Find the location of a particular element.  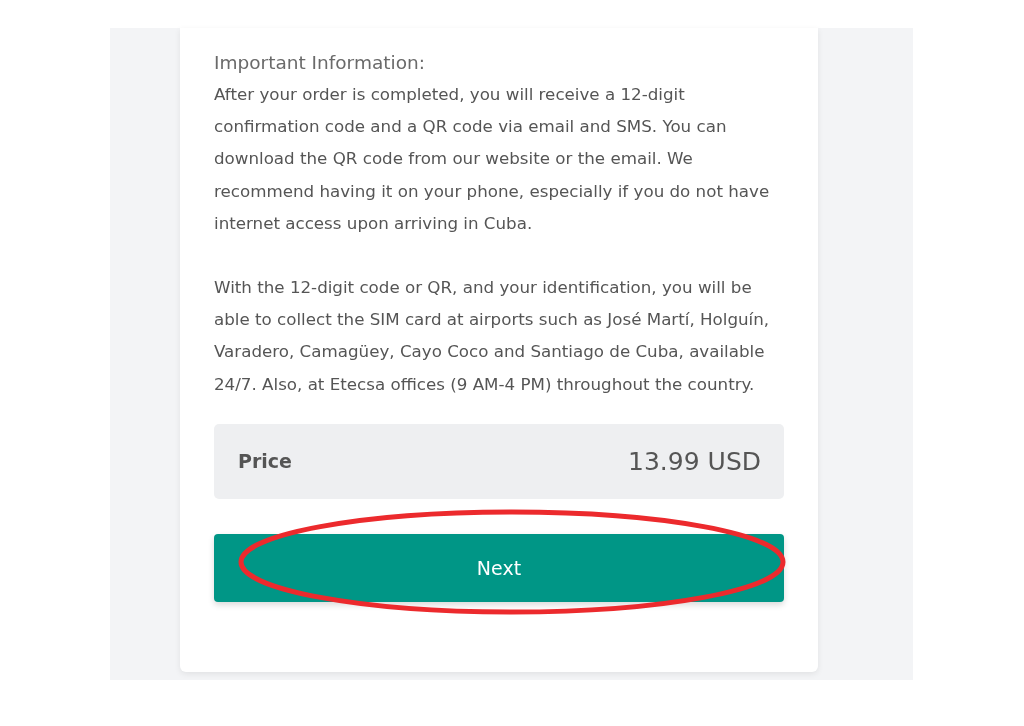

price-value: 13.99 USD is located at coordinates (694, 461).